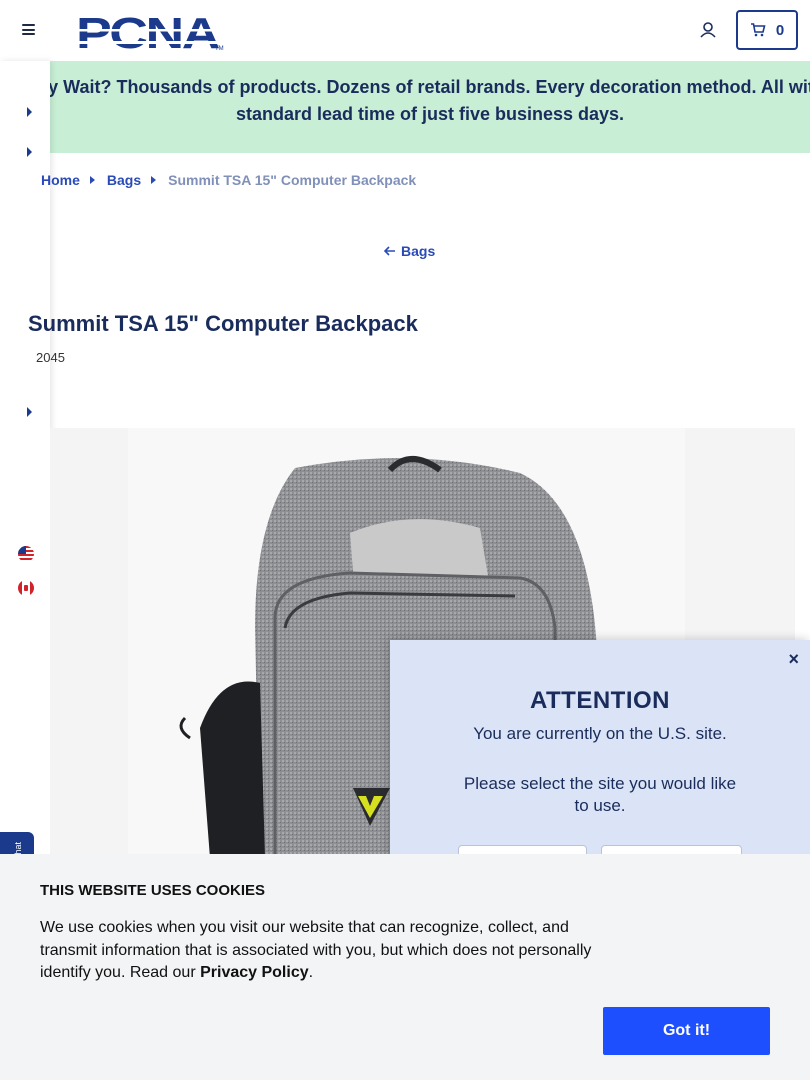 Image resolution: width=810 pixels, height=1080 pixels. What do you see at coordinates (26, 588) in the screenshot?
I see `canada-flag-icon` at bounding box center [26, 588].